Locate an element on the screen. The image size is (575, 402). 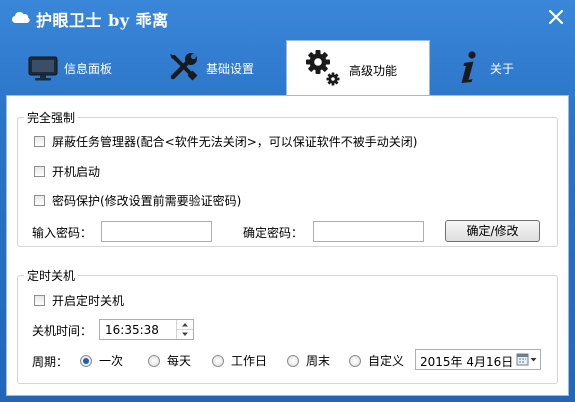
confirm-password-label: 确定密码： is located at coordinates (273, 233).